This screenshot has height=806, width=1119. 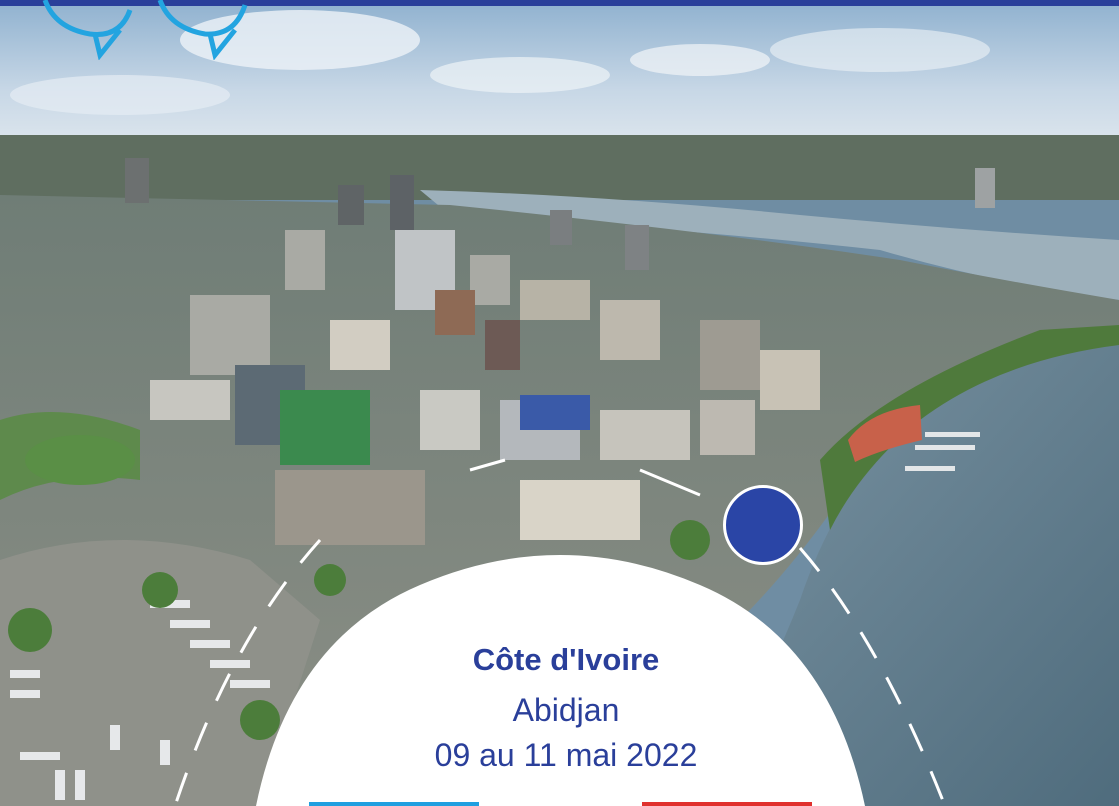 What do you see at coordinates (763, 525) in the screenshot?
I see `location-marker-icon` at bounding box center [763, 525].